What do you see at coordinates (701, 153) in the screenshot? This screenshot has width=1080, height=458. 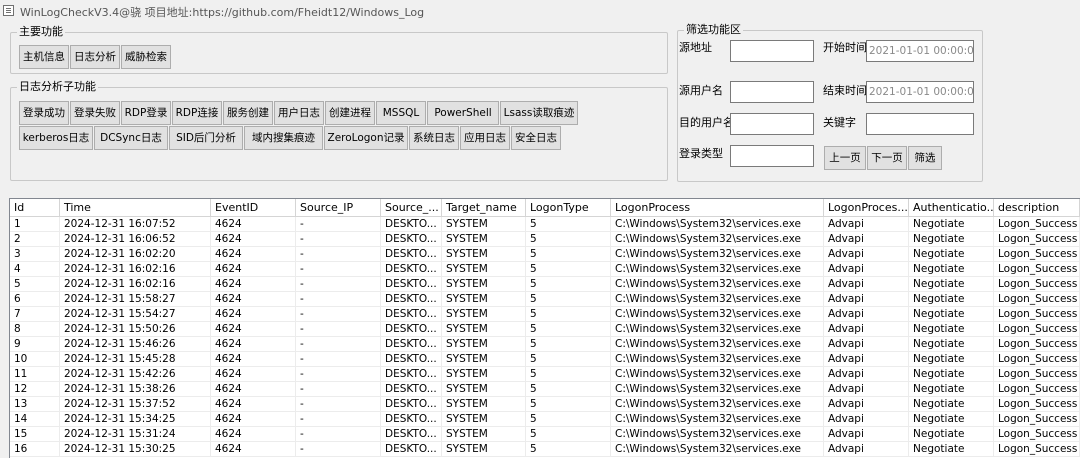 I see `logon-type-label: 登录类型` at bounding box center [701, 153].